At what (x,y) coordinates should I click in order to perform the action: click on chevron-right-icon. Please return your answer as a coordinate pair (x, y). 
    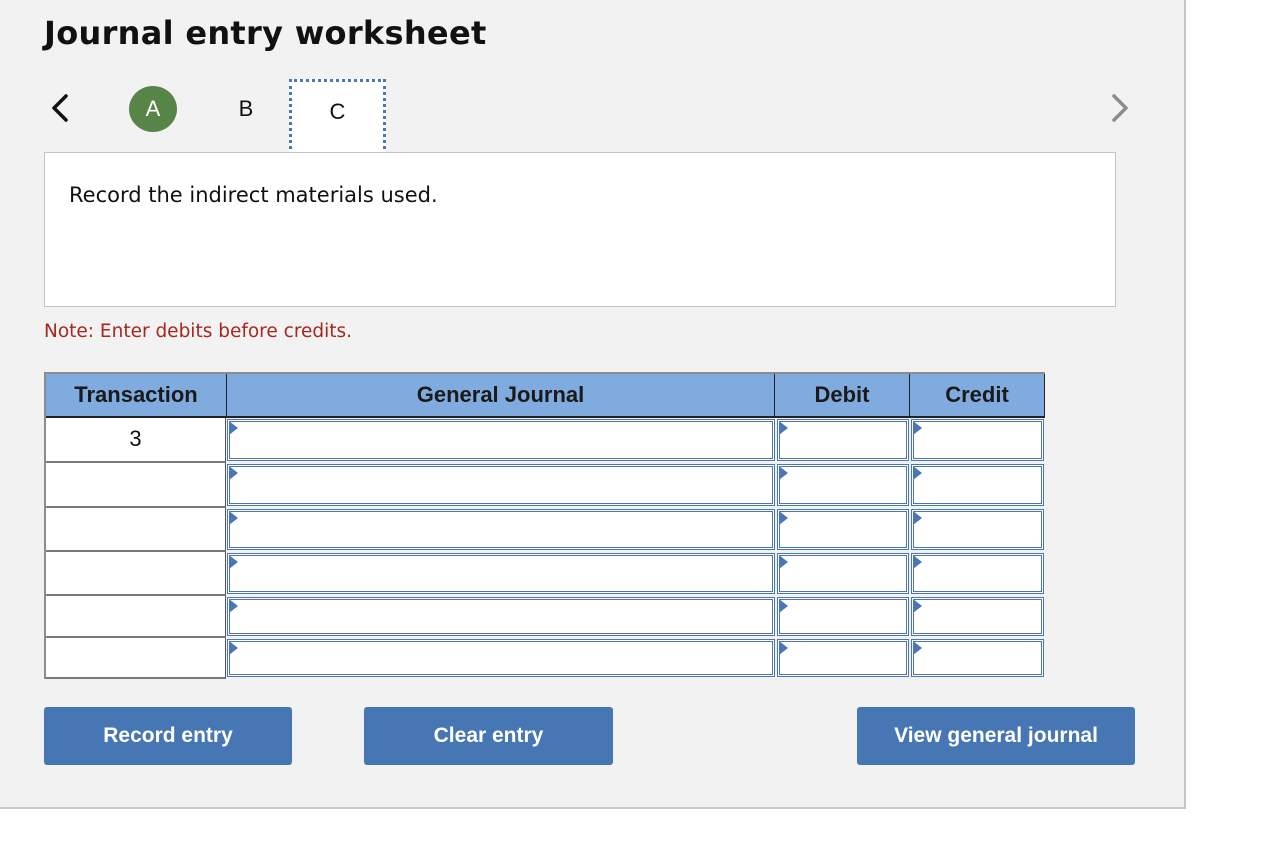
    Looking at the image, I should click on (1120, 108).